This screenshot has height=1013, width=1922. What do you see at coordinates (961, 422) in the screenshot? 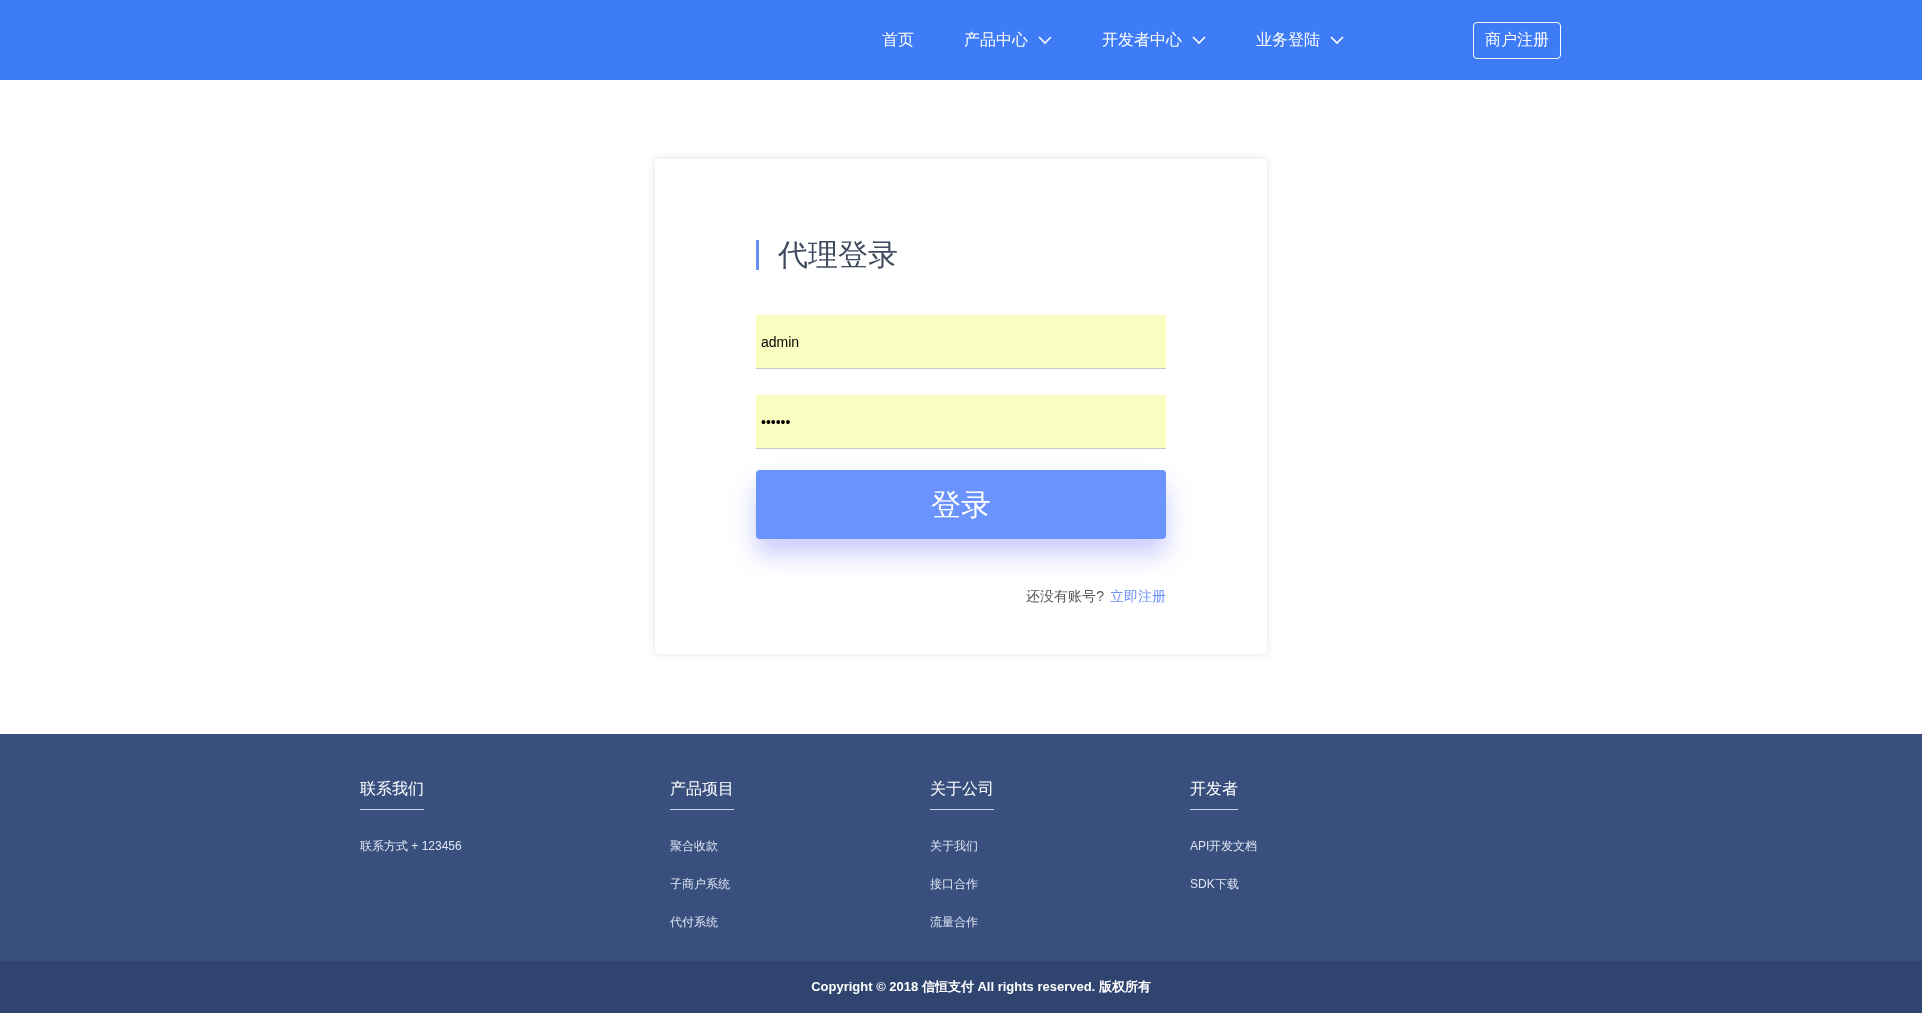
I see `password-field: ••••••` at bounding box center [961, 422].